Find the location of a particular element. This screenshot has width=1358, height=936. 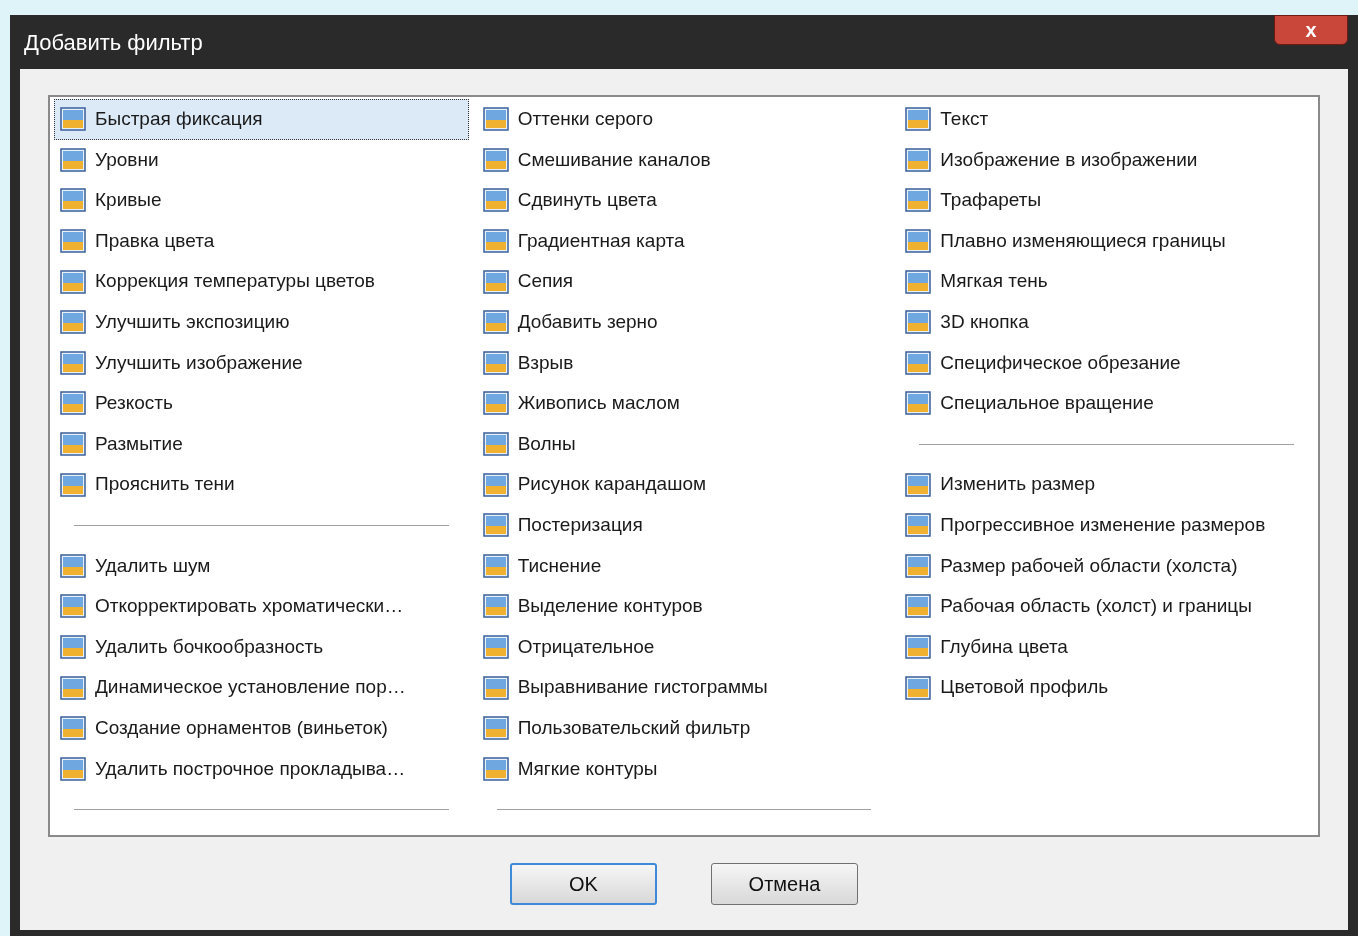

filter-list-item: Улучшить экспозицию is located at coordinates (261, 322).